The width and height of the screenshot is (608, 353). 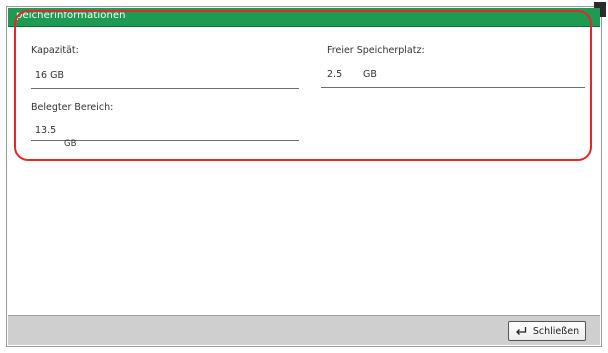 I want to click on window-title: peicherinformationen, so click(x=71, y=15).